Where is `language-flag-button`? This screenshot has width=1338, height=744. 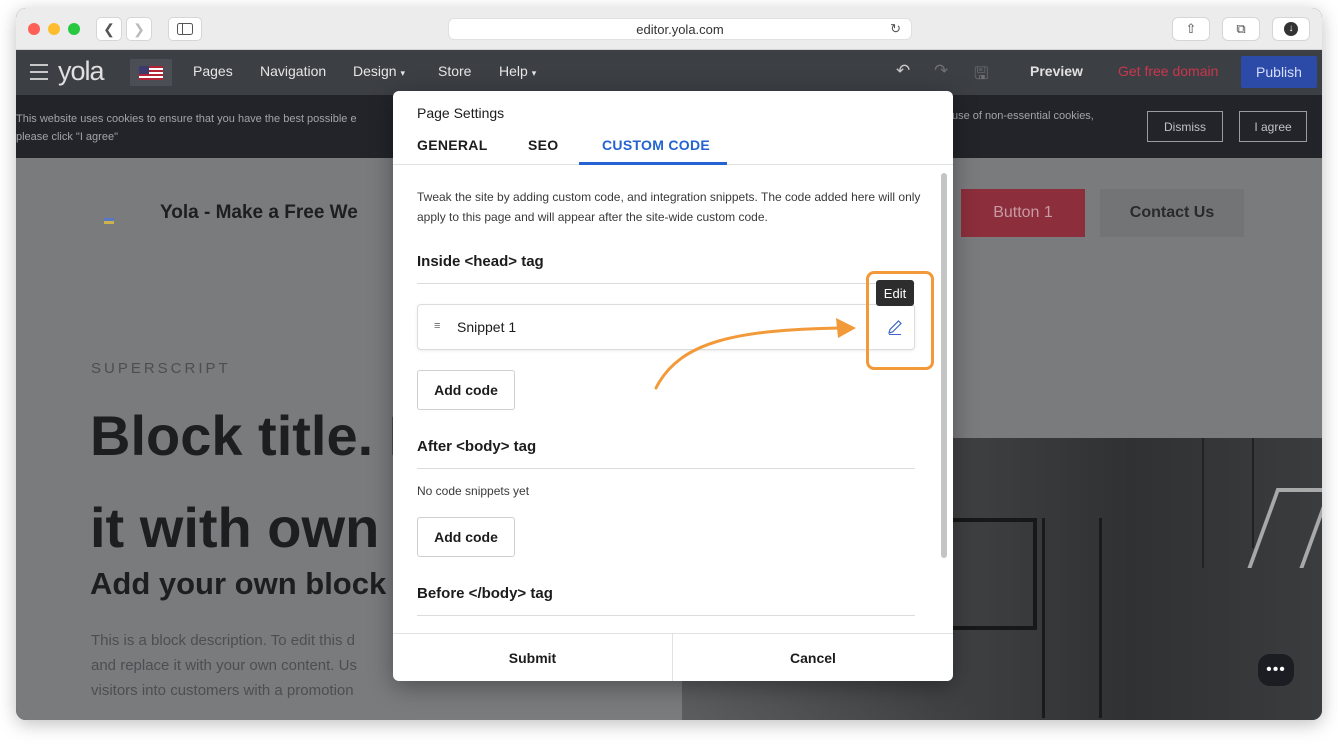 language-flag-button is located at coordinates (151, 72).